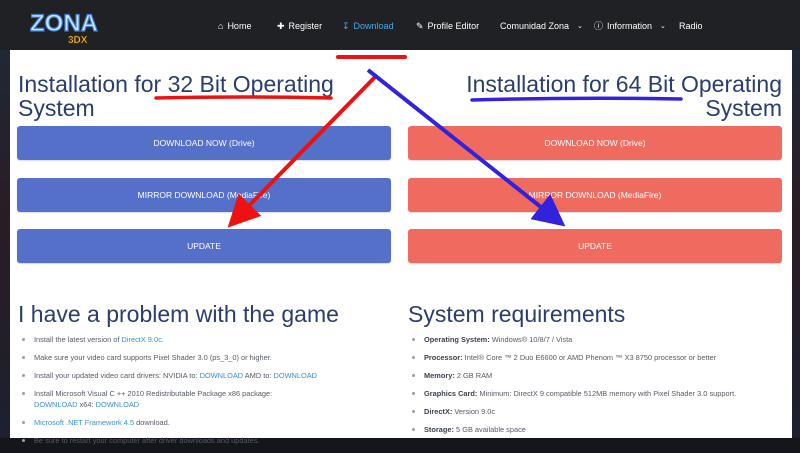  I want to click on req-label: Processor:, so click(443, 357).